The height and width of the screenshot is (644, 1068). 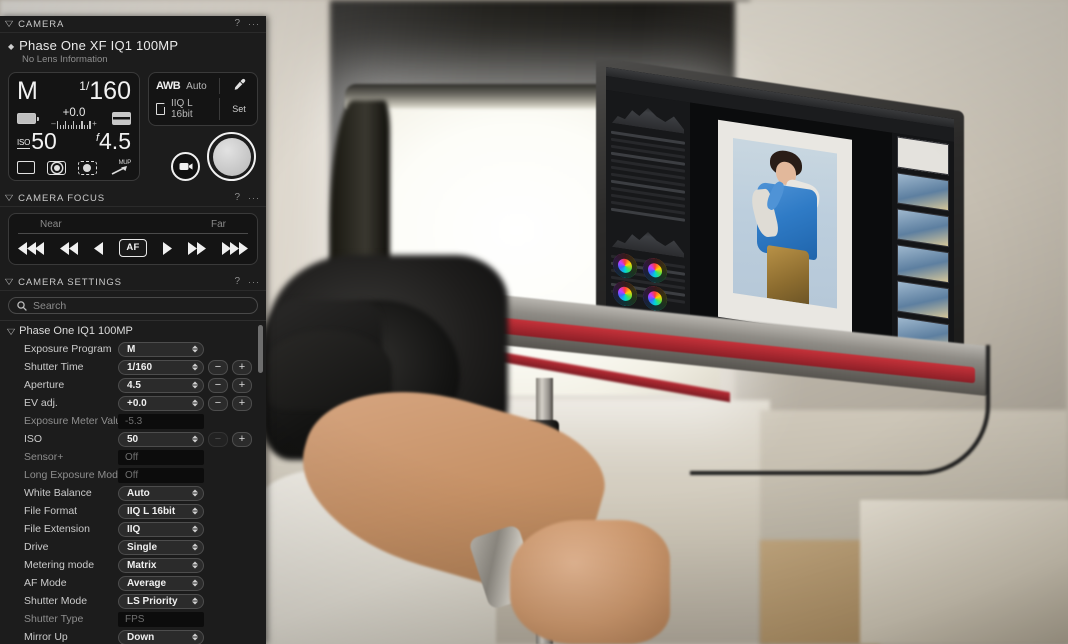 I want to click on settings-scrollbar, so click(x=260, y=484).